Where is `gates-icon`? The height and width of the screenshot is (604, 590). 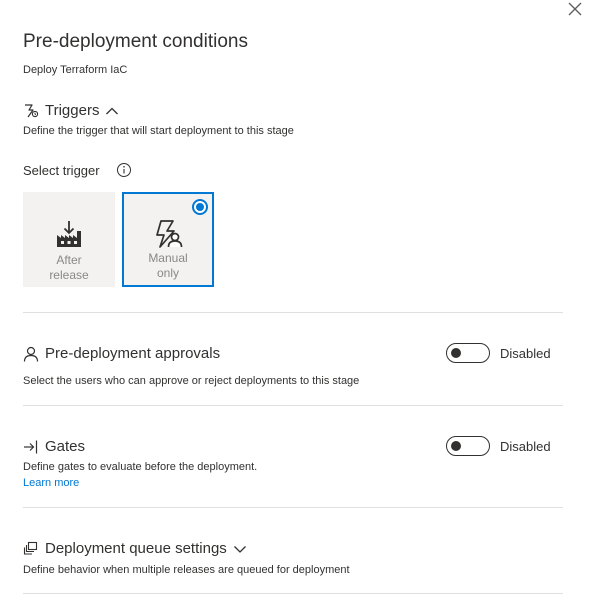 gates-icon is located at coordinates (31, 447).